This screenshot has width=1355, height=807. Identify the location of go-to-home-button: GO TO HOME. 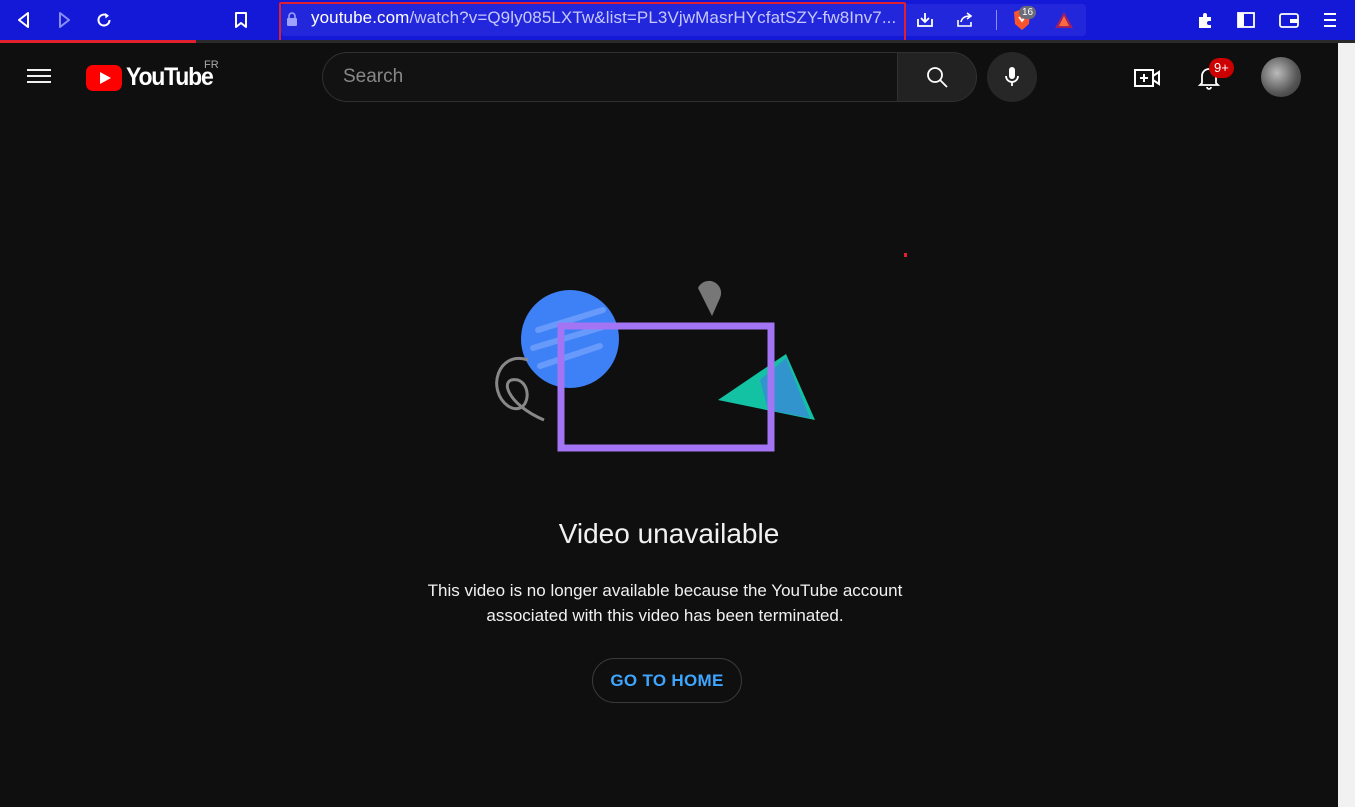
(667, 680).